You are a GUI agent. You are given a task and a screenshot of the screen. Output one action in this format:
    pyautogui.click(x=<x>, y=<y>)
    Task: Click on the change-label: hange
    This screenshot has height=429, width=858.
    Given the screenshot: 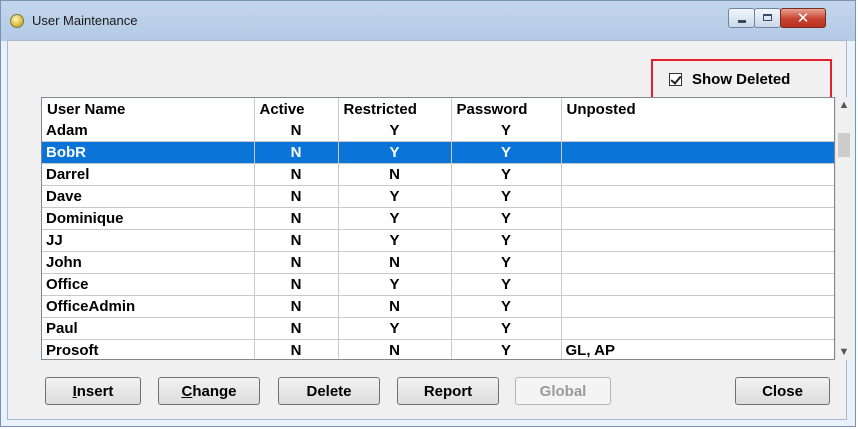 What is the action you would take?
    pyautogui.click(x=214, y=391)
    